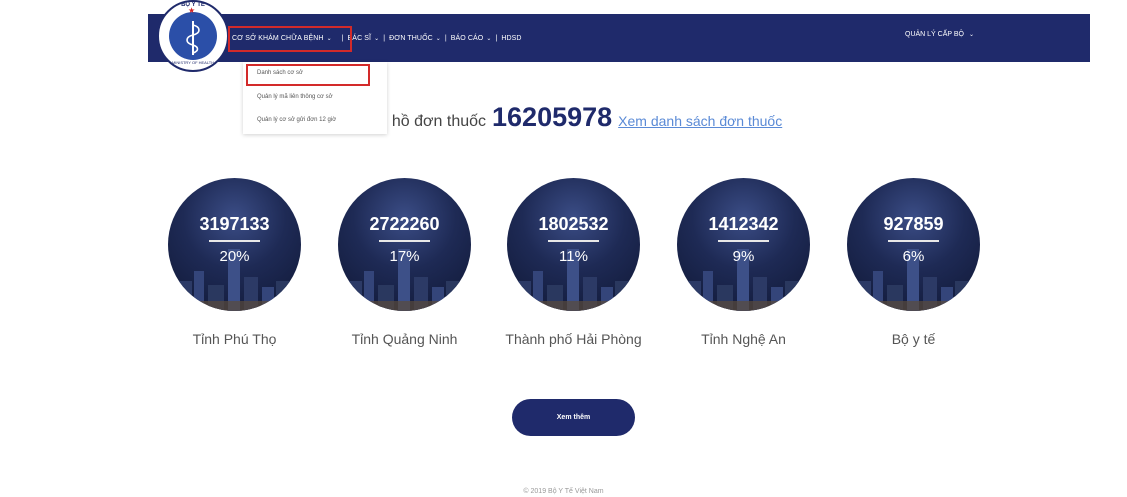 Image resolution: width=1127 pixels, height=497 pixels. I want to click on stat-card: 1412342 9% Tỉnh Nghệ An, so click(743, 262).